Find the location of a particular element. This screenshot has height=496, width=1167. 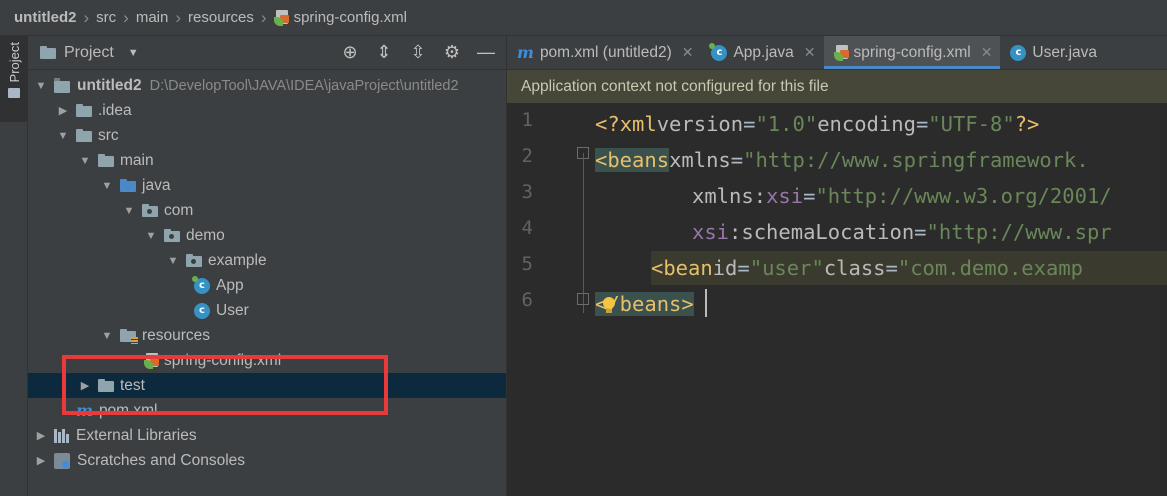

tree-row-app: c App is located at coordinates (267, 285).